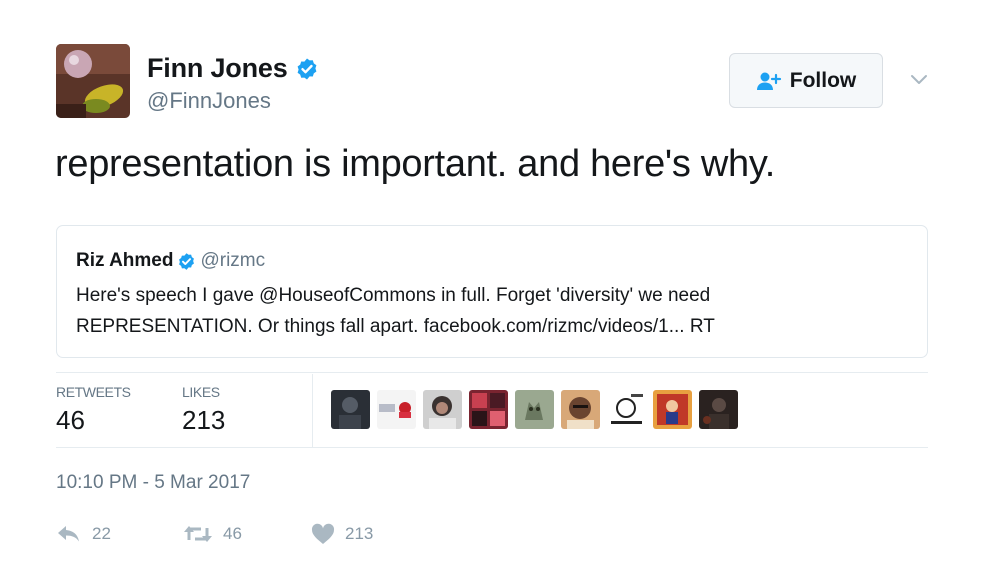 The width and height of the screenshot is (990, 568). I want to click on liker-avatars, so click(538, 409).